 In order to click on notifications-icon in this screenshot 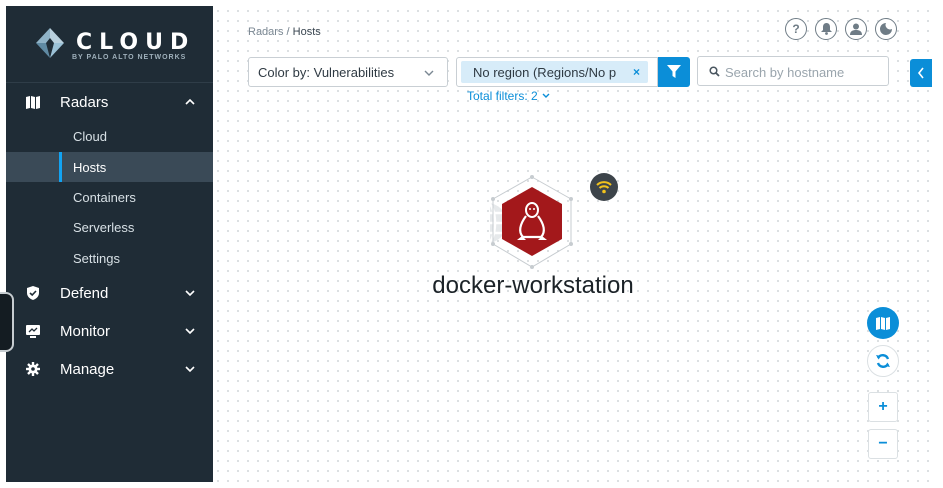, I will do `click(826, 29)`.